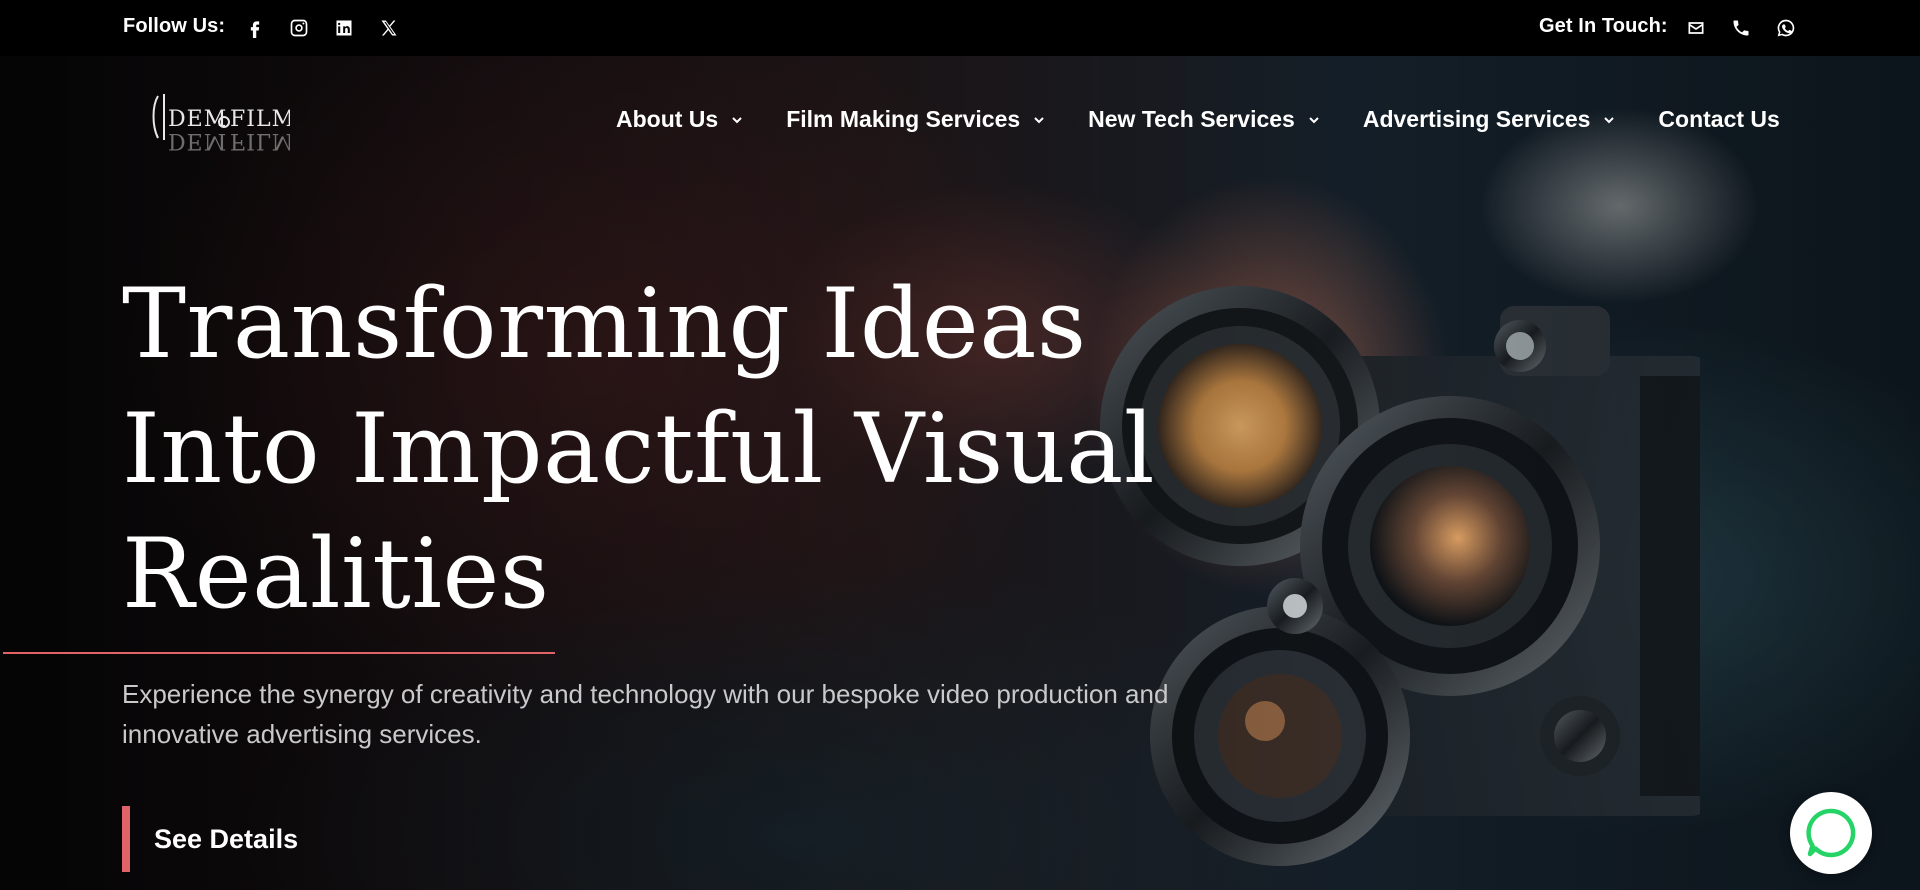 This screenshot has width=1920, height=890. What do you see at coordinates (903, 119) in the screenshot?
I see `nav-item-label: Film Making Services` at bounding box center [903, 119].